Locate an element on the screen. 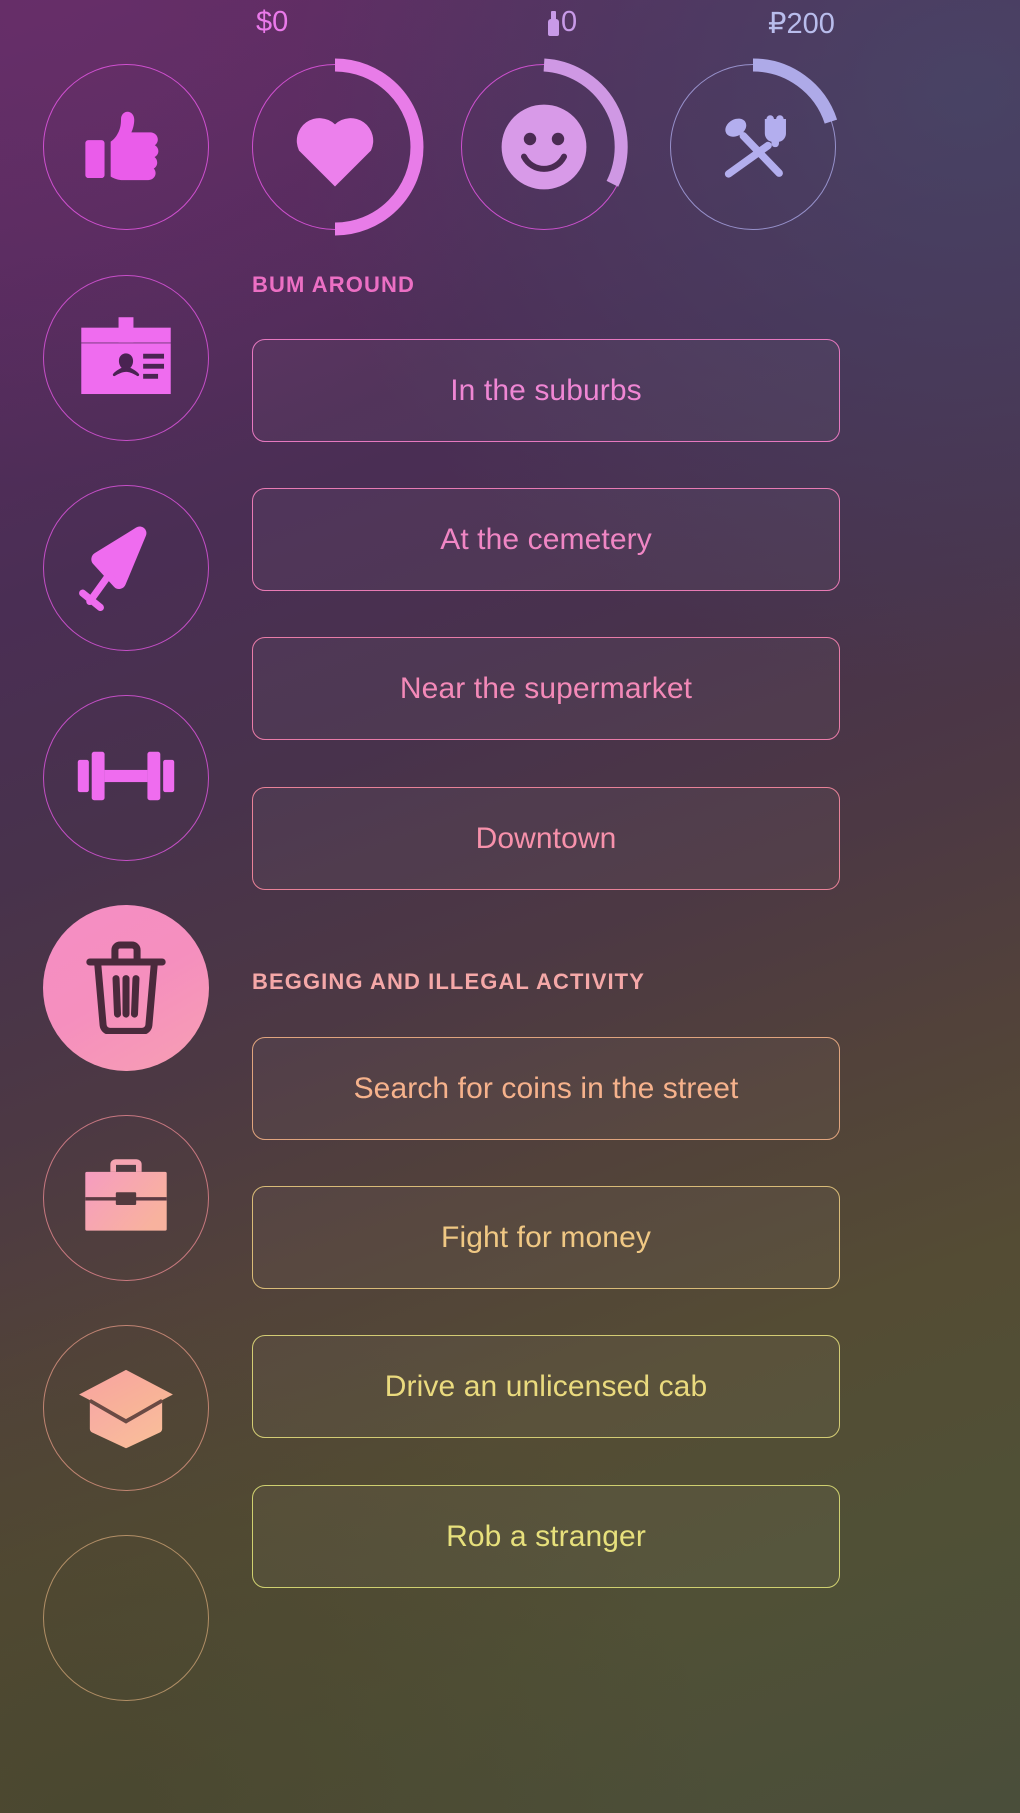 The height and width of the screenshot is (1813, 1020). roubles-label: ₽200 is located at coordinates (801, 24).